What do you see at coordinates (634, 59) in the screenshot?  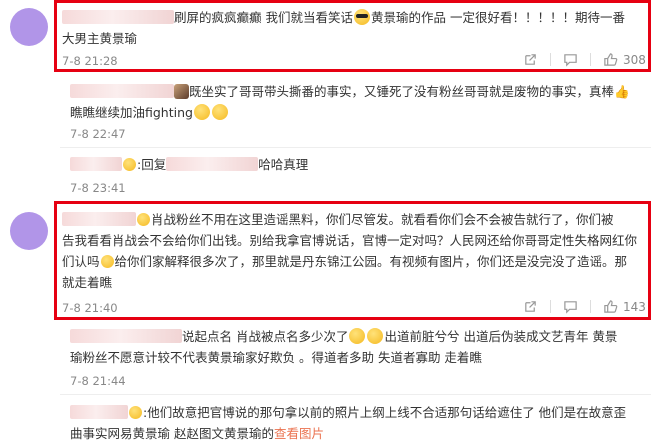 I see `like-count: 308` at bounding box center [634, 59].